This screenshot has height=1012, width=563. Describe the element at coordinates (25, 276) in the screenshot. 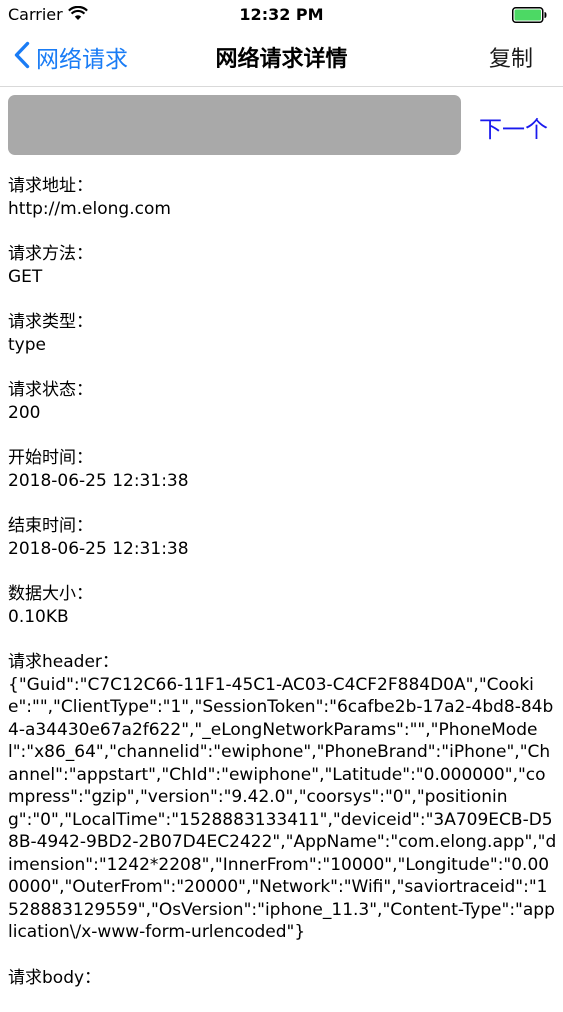

I see `section-value: GET` at that location.